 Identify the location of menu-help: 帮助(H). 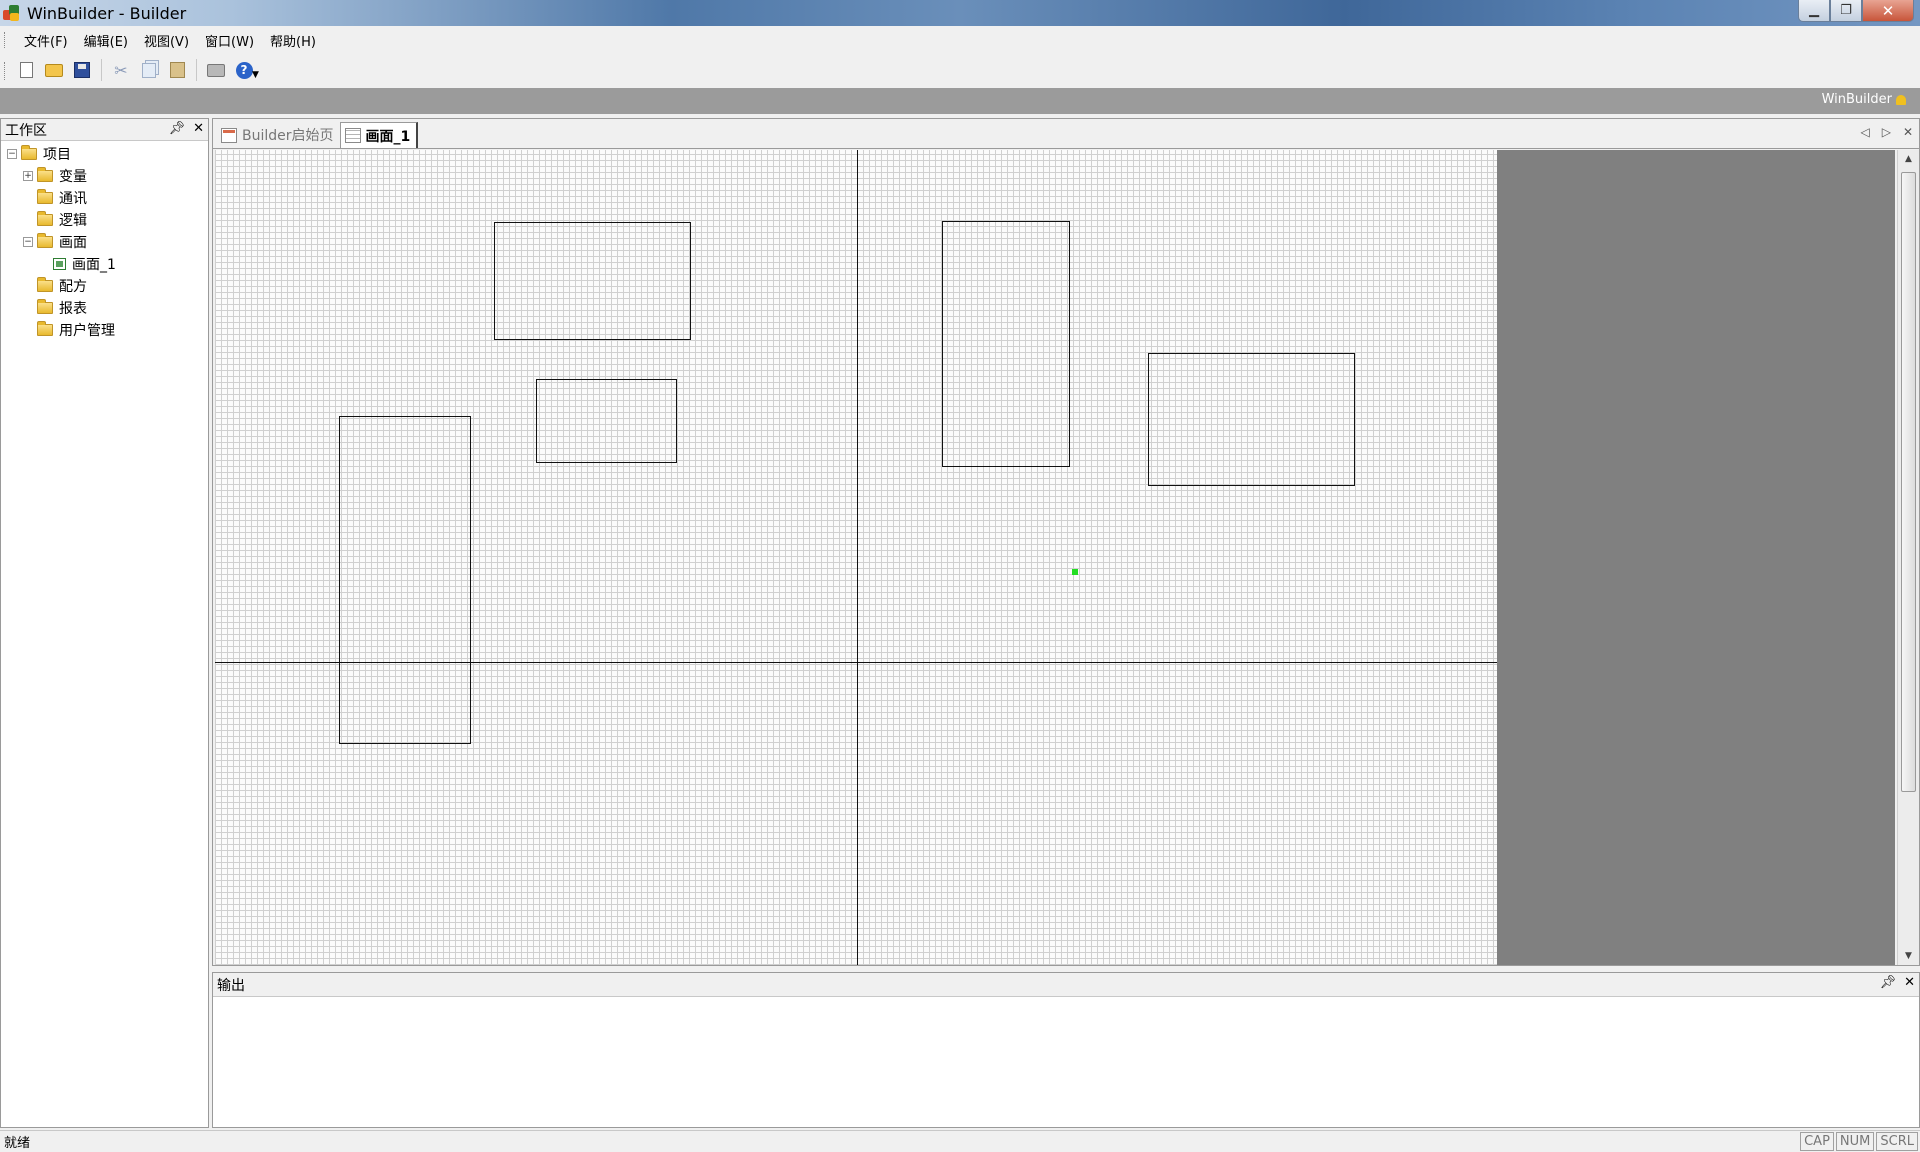
(293, 40).